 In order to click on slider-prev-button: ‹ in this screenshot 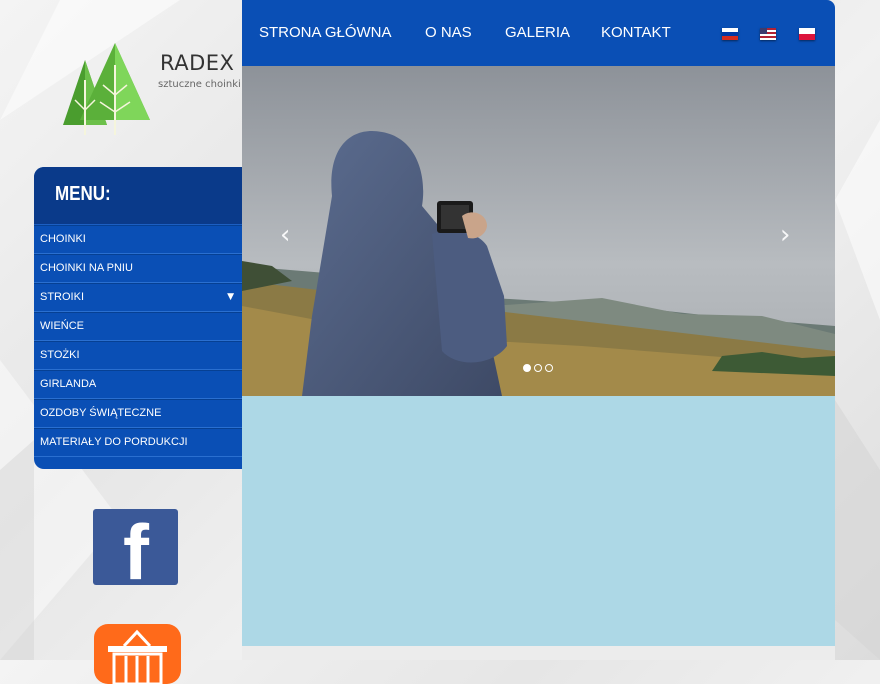, I will do `click(285, 235)`.